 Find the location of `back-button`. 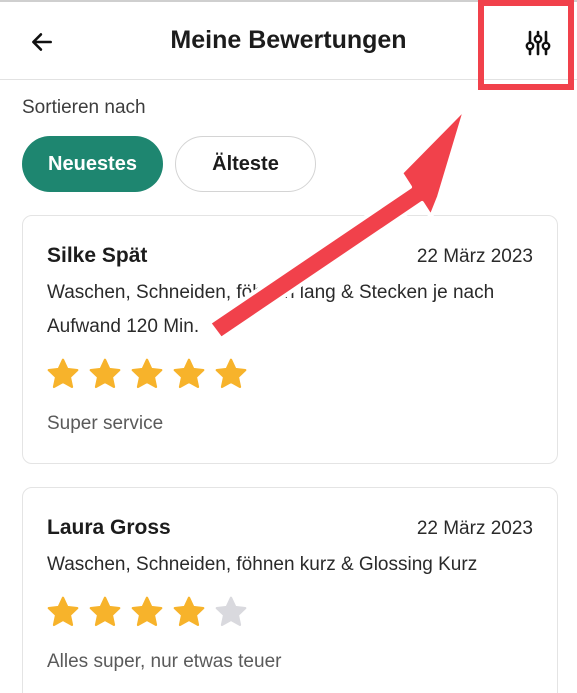

back-button is located at coordinates (42, 42).